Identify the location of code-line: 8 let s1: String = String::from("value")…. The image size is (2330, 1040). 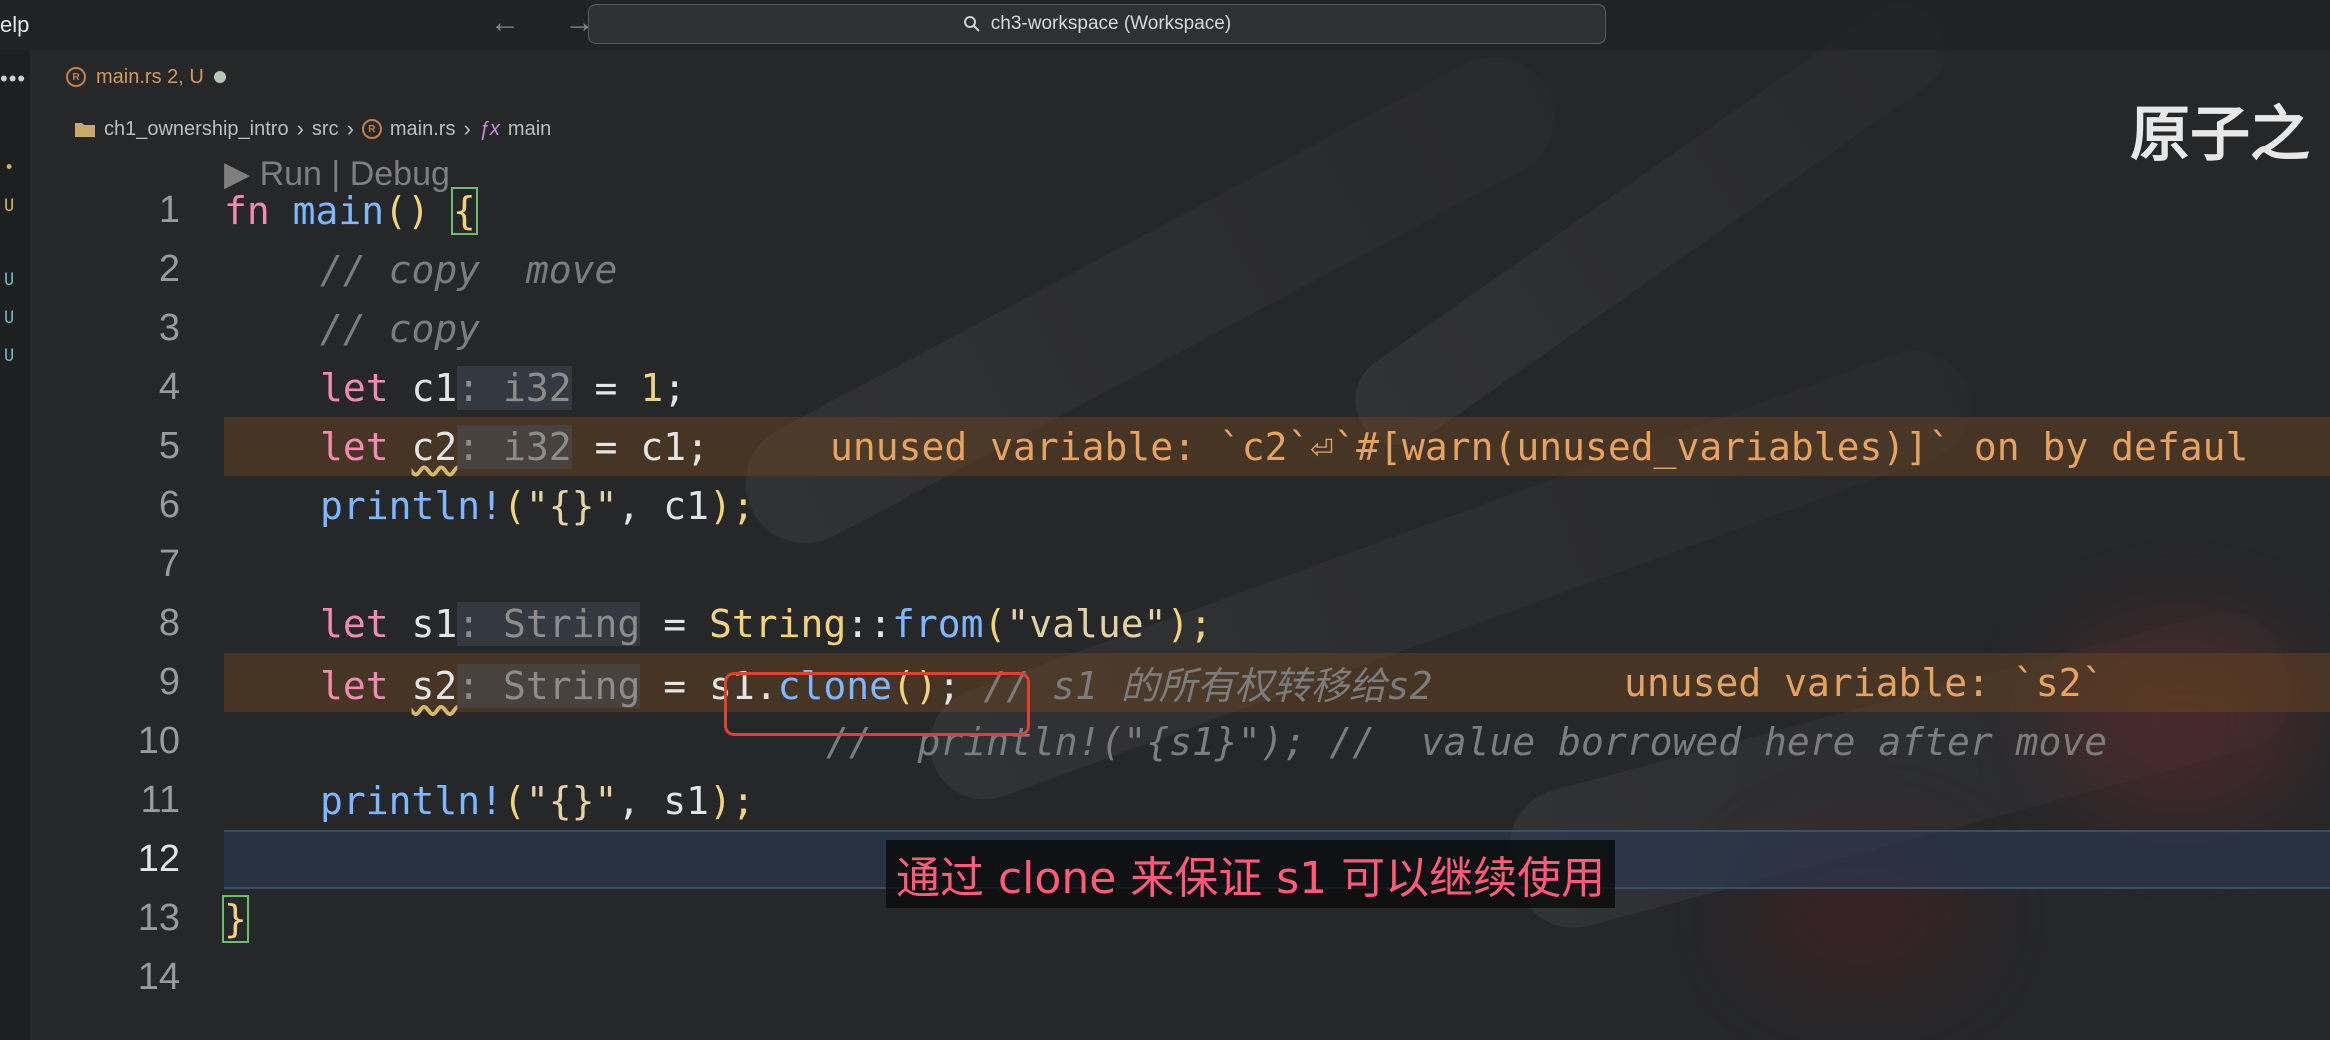
(1165, 623).